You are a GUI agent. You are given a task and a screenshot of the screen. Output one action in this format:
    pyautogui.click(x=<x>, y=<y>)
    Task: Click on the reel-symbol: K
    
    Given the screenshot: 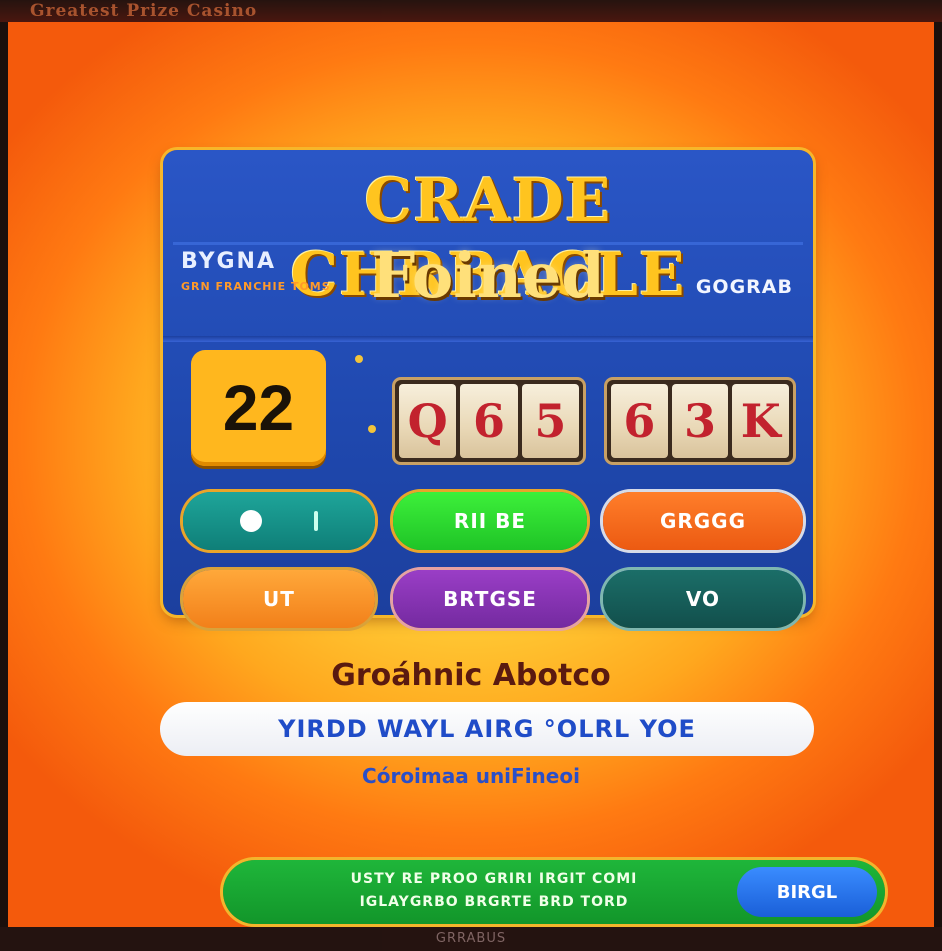 What is the action you would take?
    pyautogui.click(x=761, y=421)
    